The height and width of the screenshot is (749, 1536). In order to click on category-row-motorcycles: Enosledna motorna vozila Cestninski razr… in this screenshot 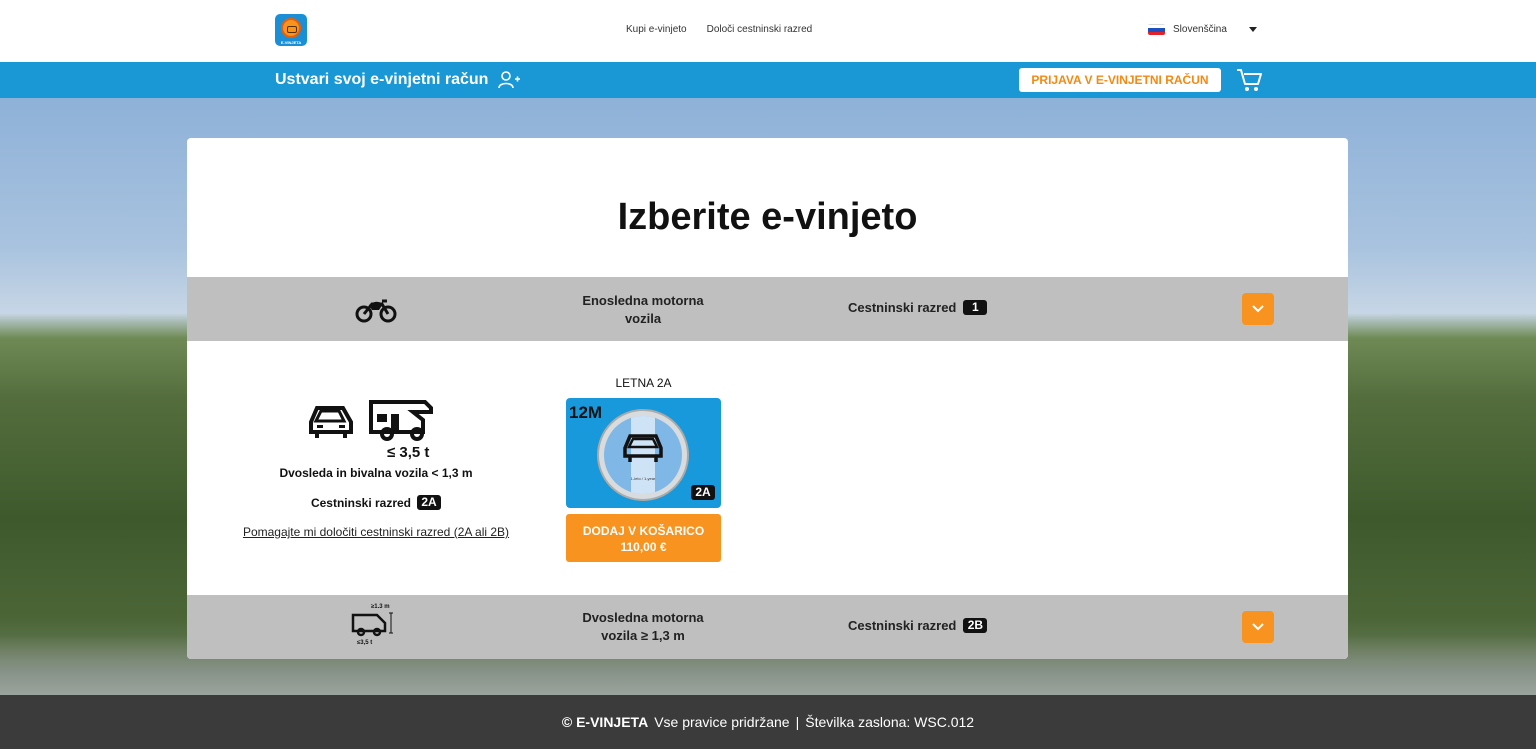, I will do `click(767, 309)`.